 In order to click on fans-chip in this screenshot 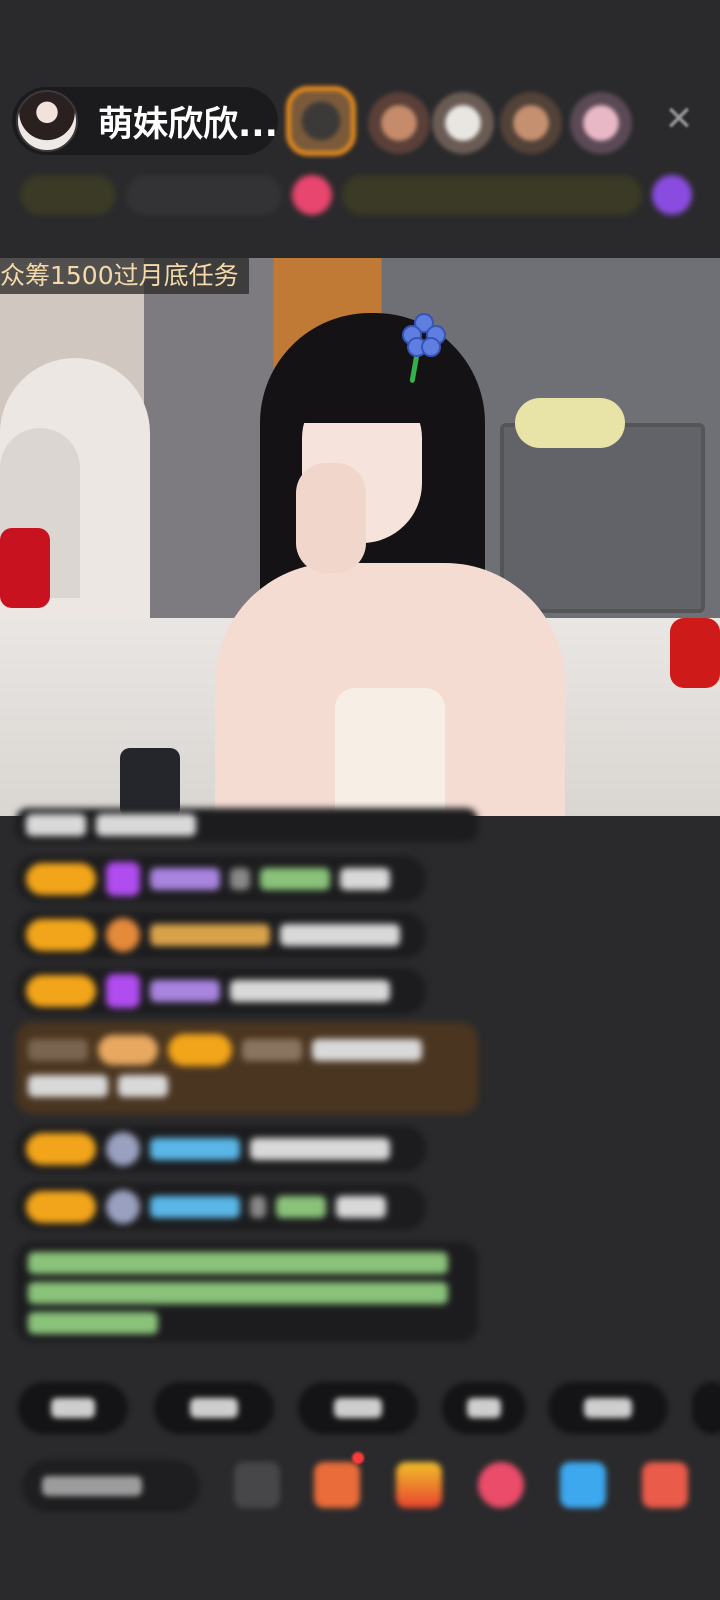, I will do `click(204, 195)`.